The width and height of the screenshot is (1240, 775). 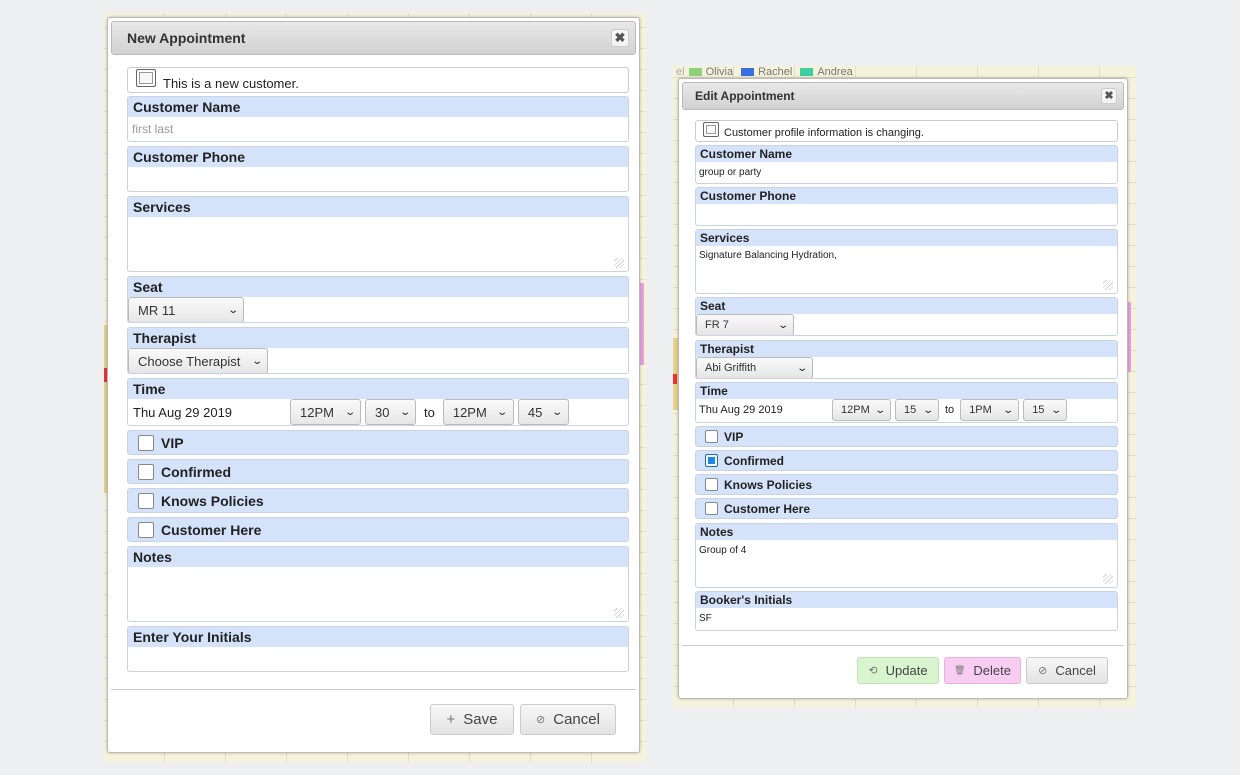 What do you see at coordinates (910, 410) in the screenshot?
I see `start-minute-value: 15` at bounding box center [910, 410].